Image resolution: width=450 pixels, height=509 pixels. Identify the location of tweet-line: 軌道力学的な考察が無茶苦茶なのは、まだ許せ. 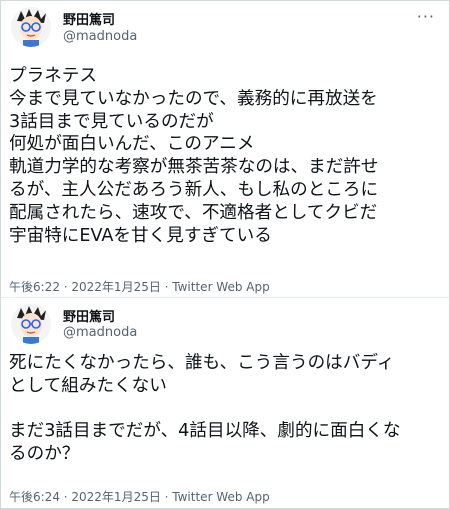
(194, 167).